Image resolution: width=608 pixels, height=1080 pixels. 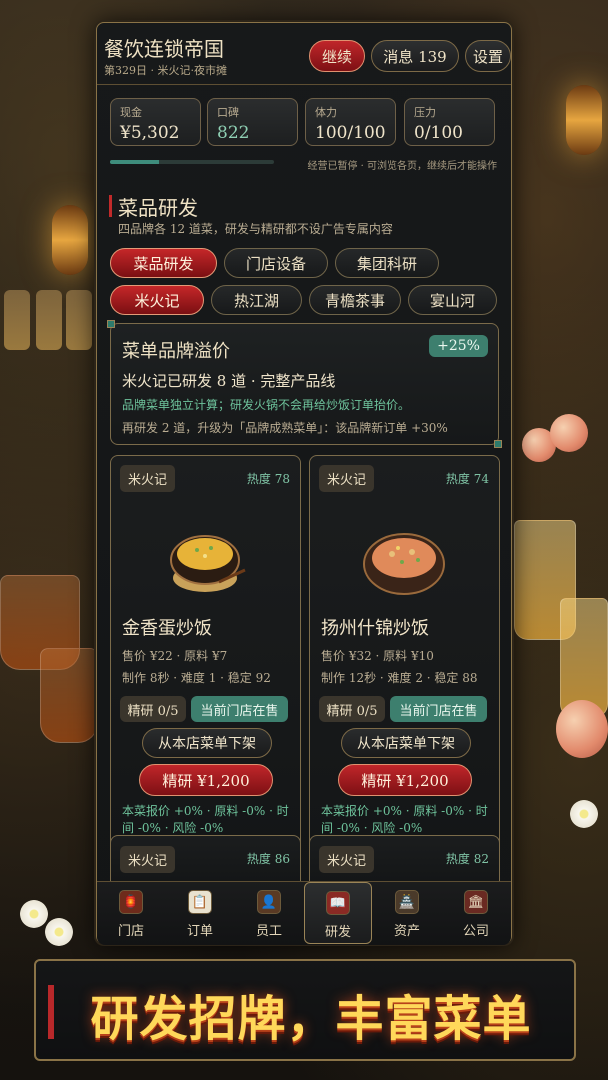 I want to click on nav-research: 📖 研发, so click(x=338, y=913).